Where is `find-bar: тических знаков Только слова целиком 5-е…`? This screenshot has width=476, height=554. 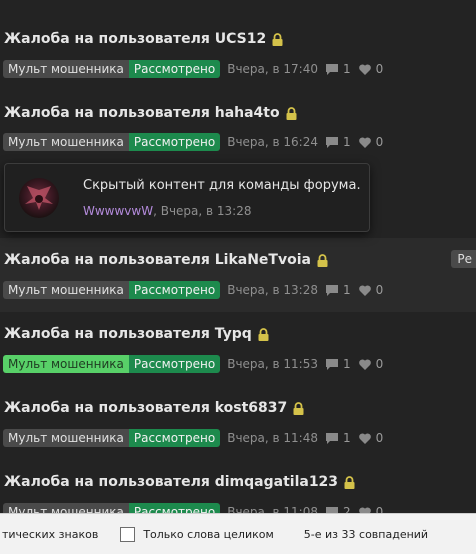
find-bar: тических знаков Только слова целиком 5-е… is located at coordinates (238, 533).